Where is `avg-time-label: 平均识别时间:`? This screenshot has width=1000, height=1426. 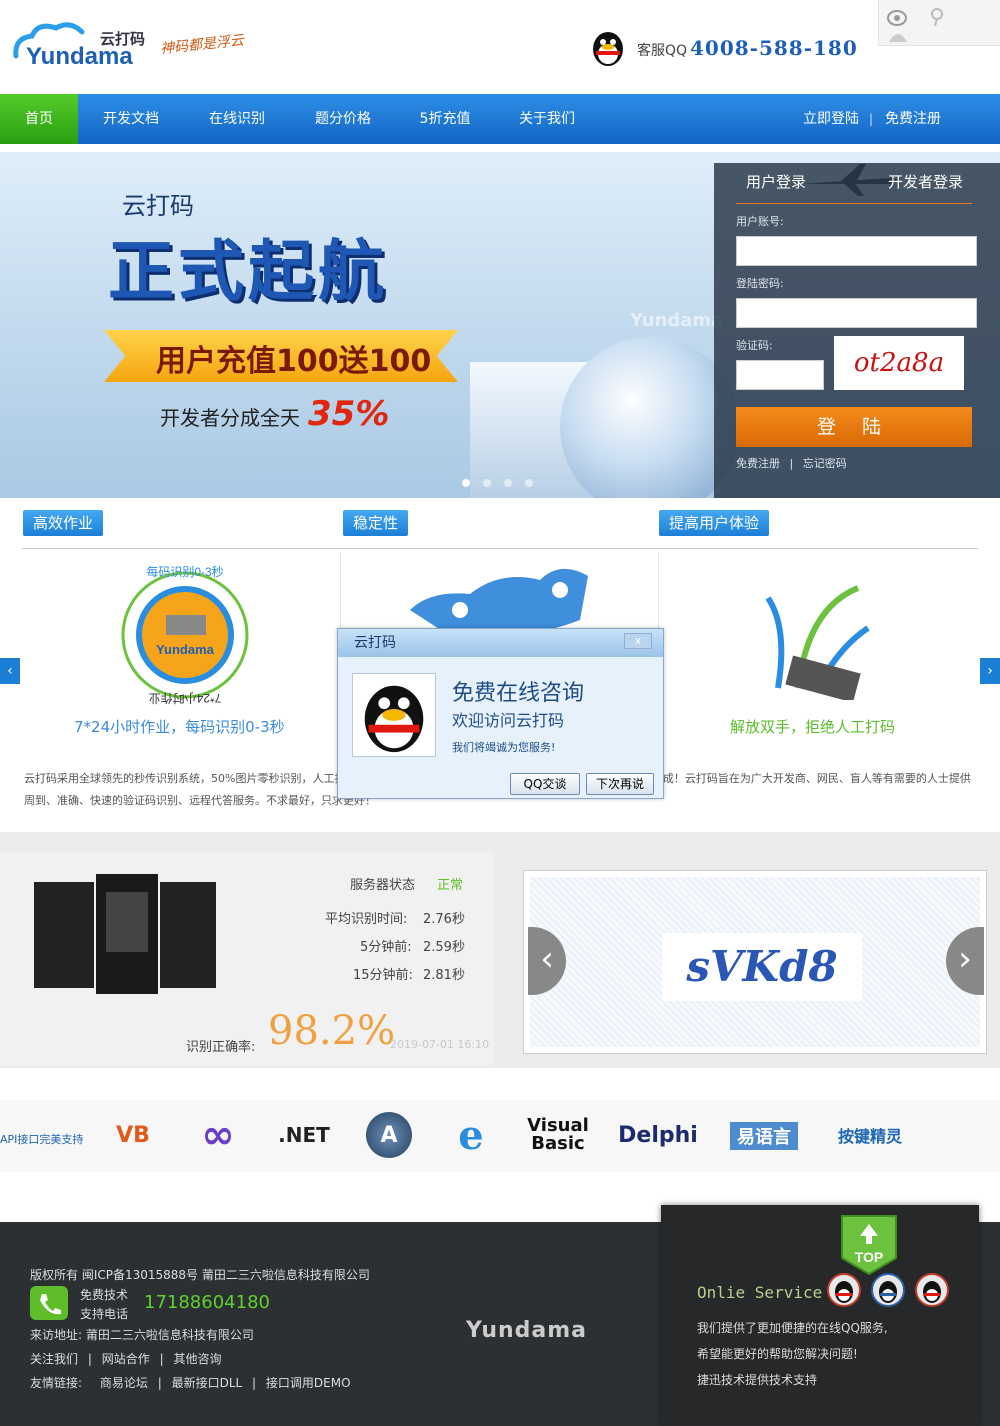 avg-time-label: 平均识别时间: is located at coordinates (366, 919).